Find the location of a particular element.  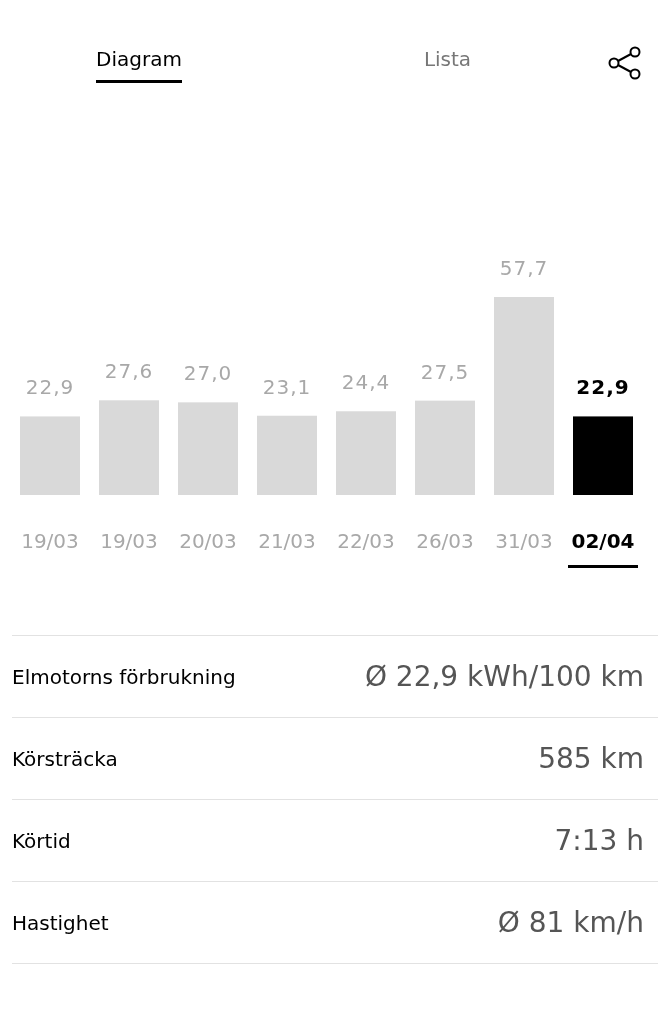

date-label: 31/03 is located at coordinates (524, 541).